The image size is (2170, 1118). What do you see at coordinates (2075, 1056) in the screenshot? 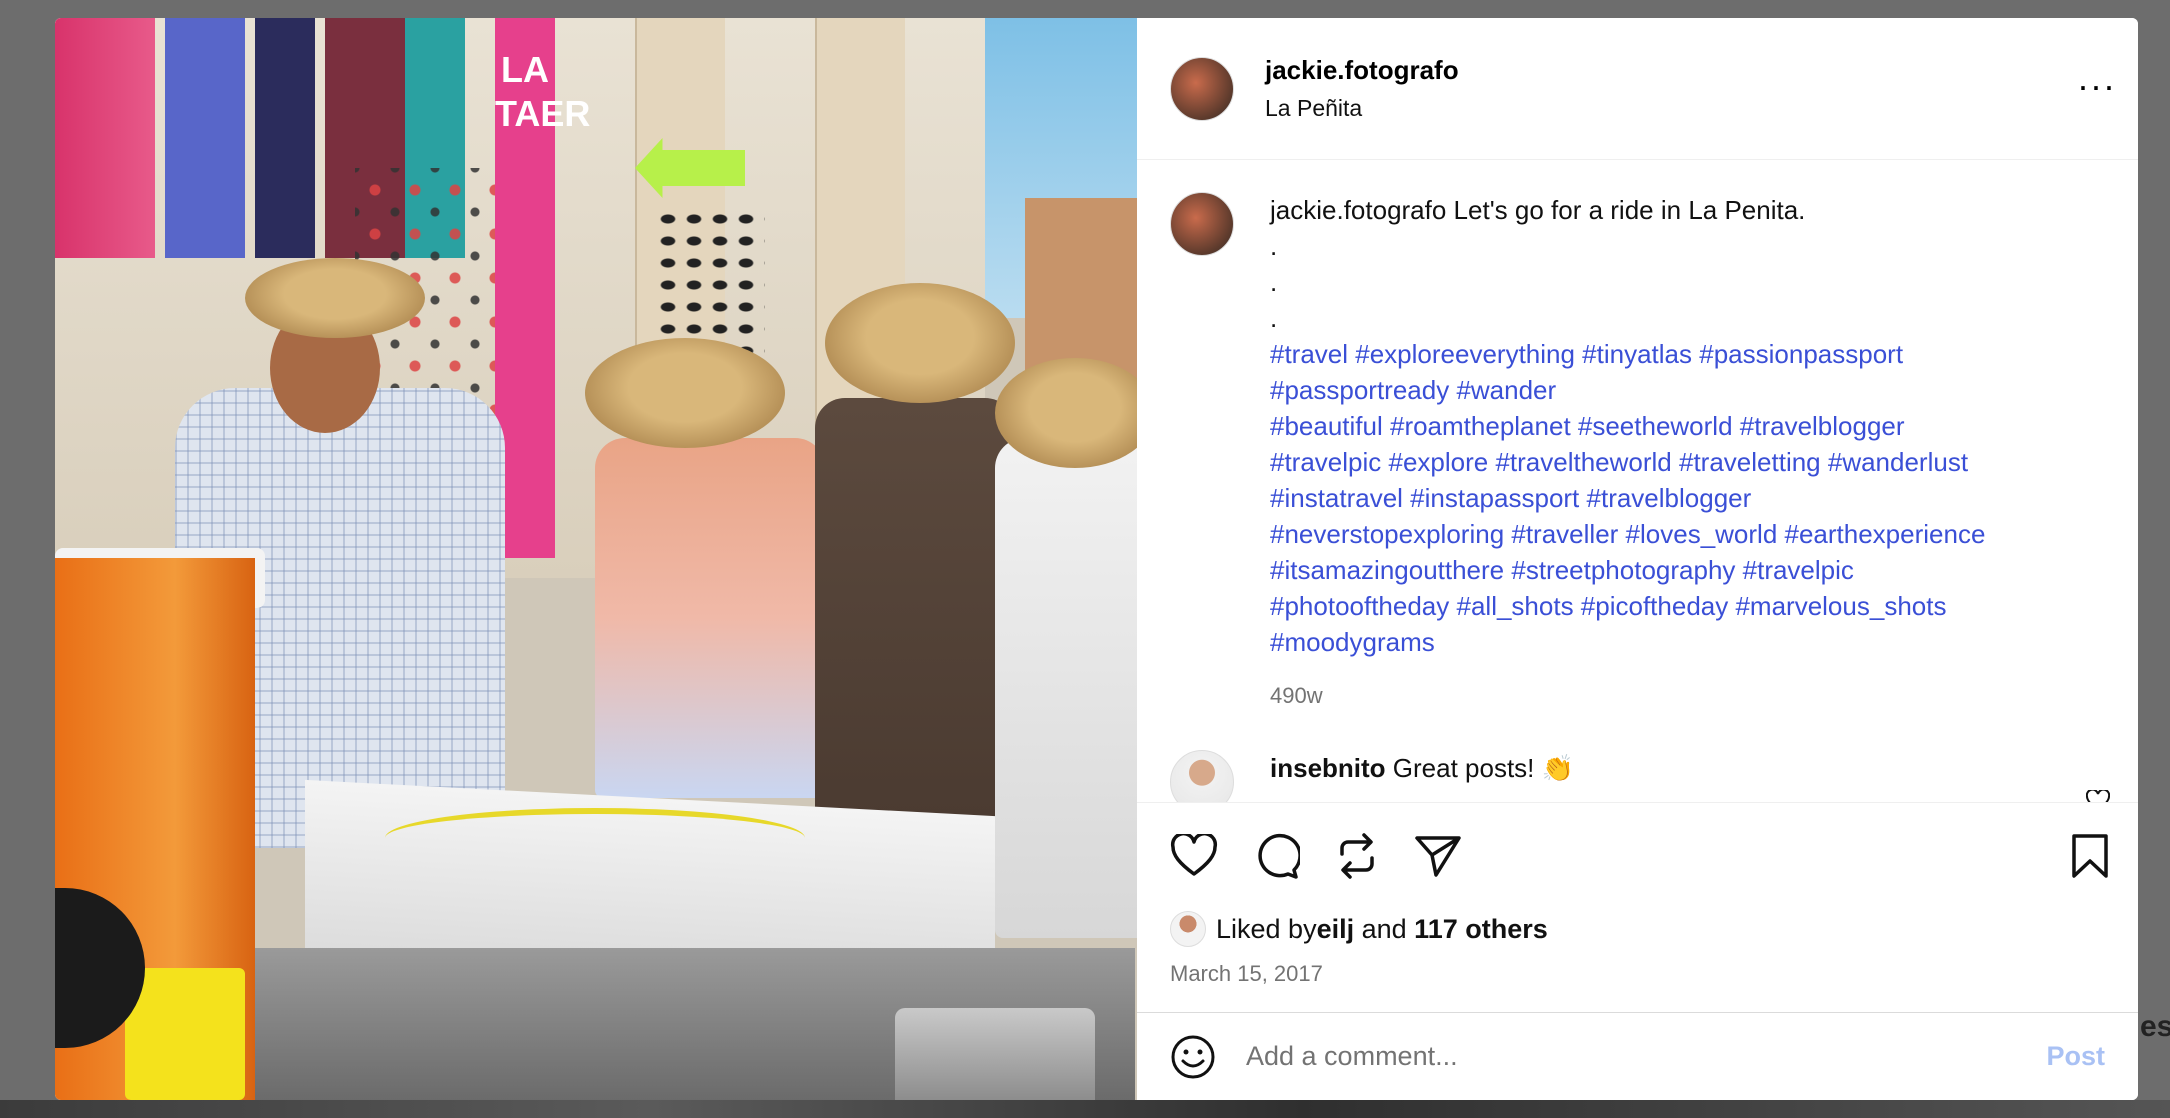
I see `post-comment-button: Post` at bounding box center [2075, 1056].